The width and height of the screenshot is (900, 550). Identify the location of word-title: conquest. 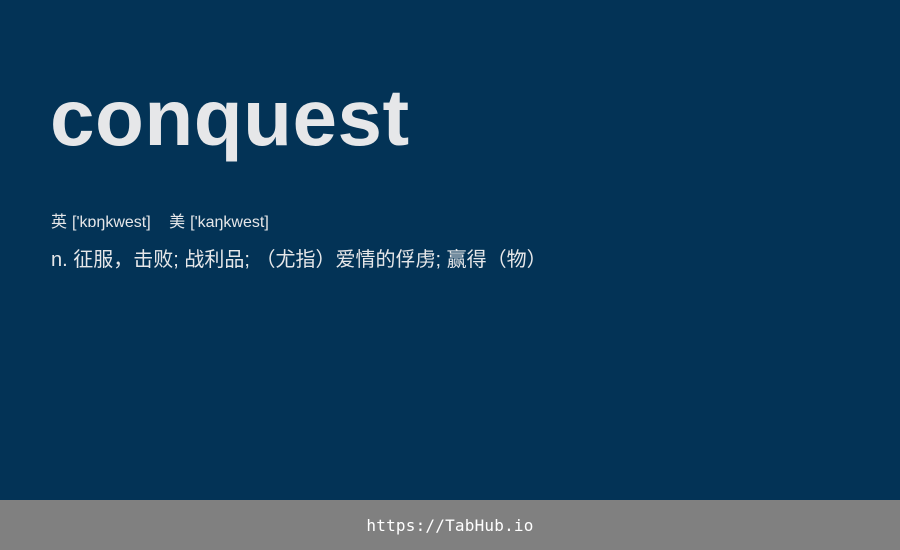
(230, 117).